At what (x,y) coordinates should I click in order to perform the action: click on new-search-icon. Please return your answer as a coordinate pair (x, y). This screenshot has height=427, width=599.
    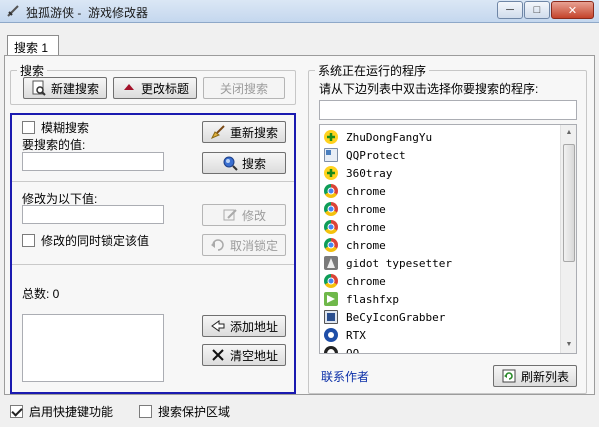
    Looking at the image, I should click on (39, 88).